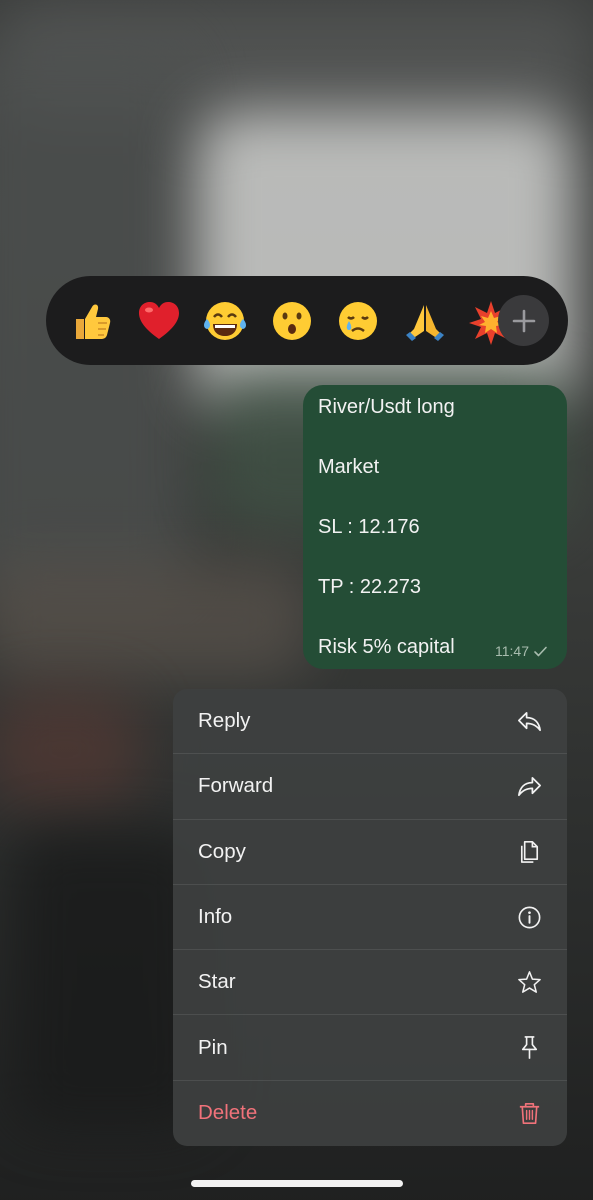 The image size is (593, 1200). I want to click on message-line: Market, so click(349, 467).